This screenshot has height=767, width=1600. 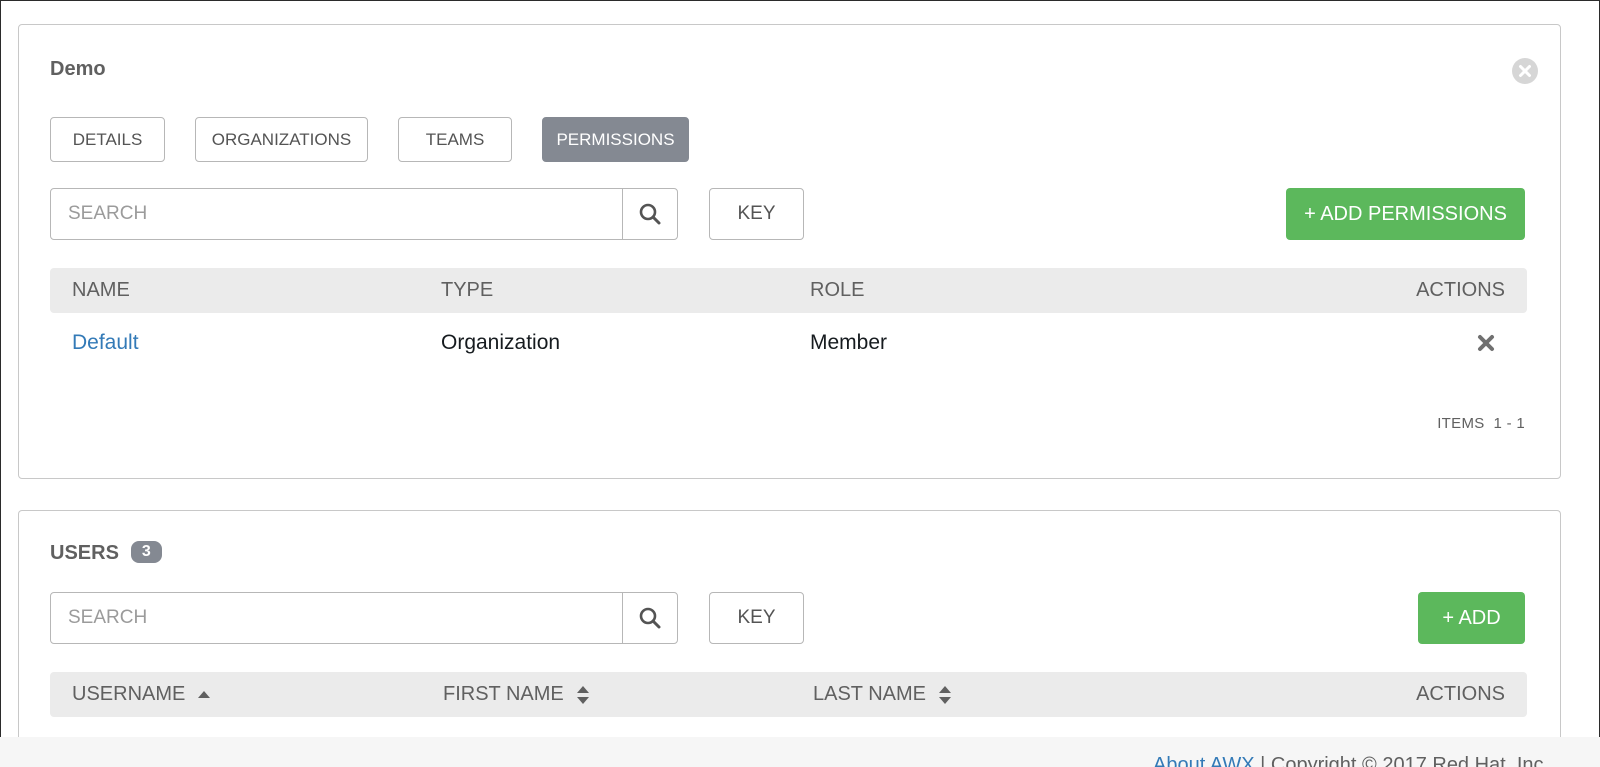 I want to click on copyright-text: Copyright © 2017 Red Hat, Inc., so click(x=1410, y=760).